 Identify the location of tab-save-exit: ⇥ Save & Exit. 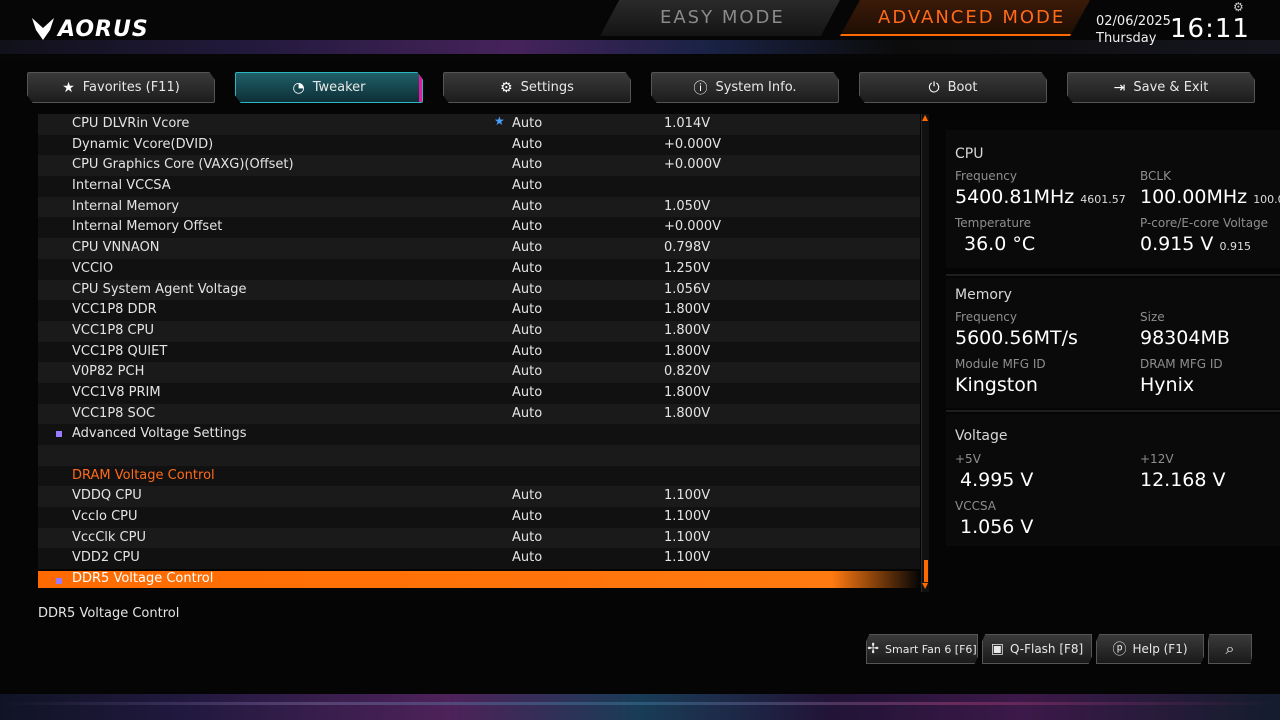
(1161, 87).